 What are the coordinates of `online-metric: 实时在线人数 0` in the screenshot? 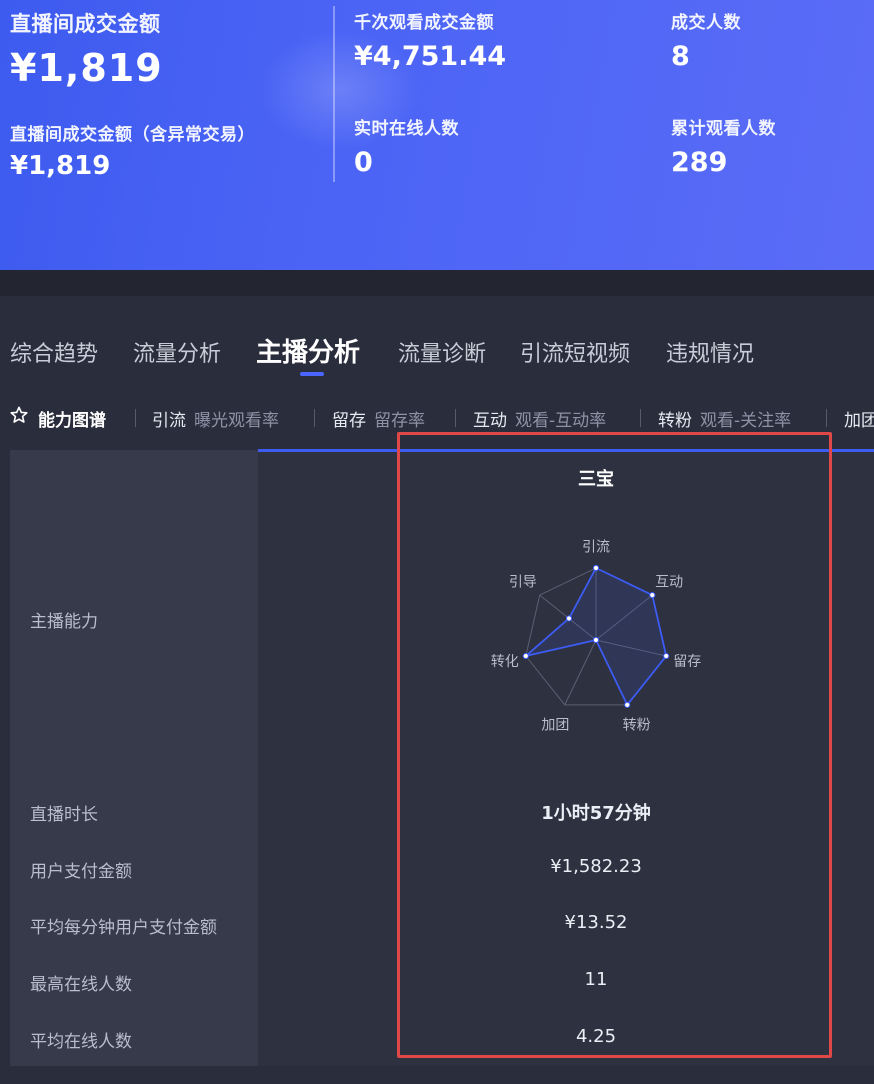 It's located at (406, 146).